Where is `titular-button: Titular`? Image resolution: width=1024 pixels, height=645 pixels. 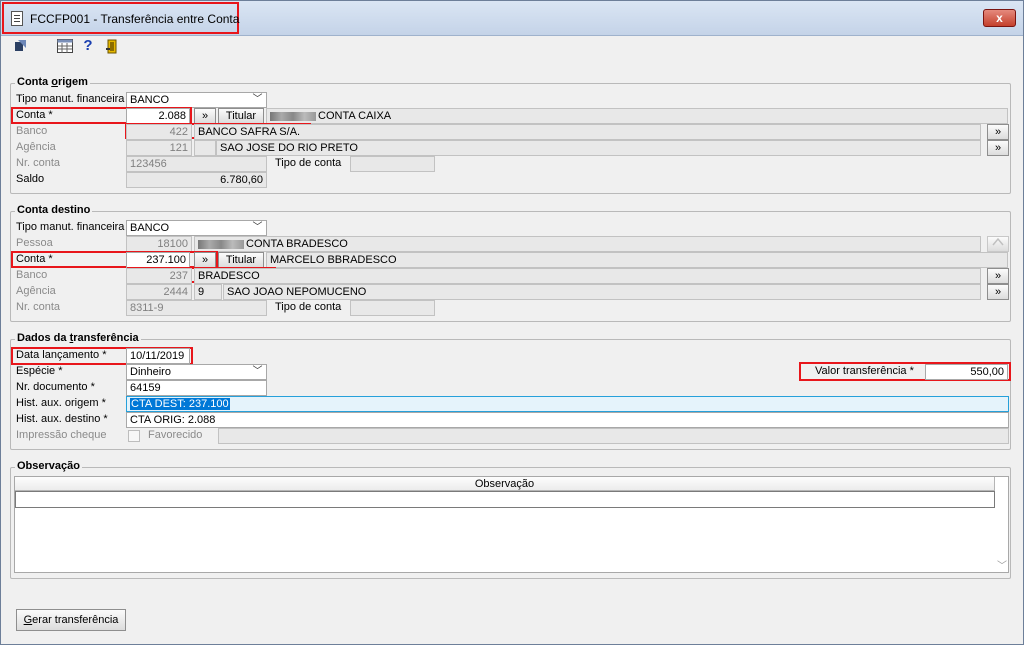
titular-button: Titular is located at coordinates (241, 116).